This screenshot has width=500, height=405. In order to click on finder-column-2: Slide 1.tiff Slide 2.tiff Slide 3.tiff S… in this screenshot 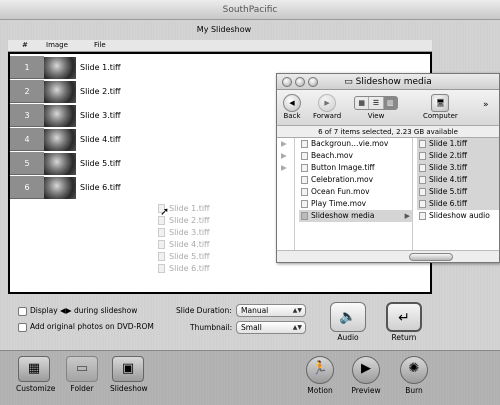, I will do `click(458, 194)`.